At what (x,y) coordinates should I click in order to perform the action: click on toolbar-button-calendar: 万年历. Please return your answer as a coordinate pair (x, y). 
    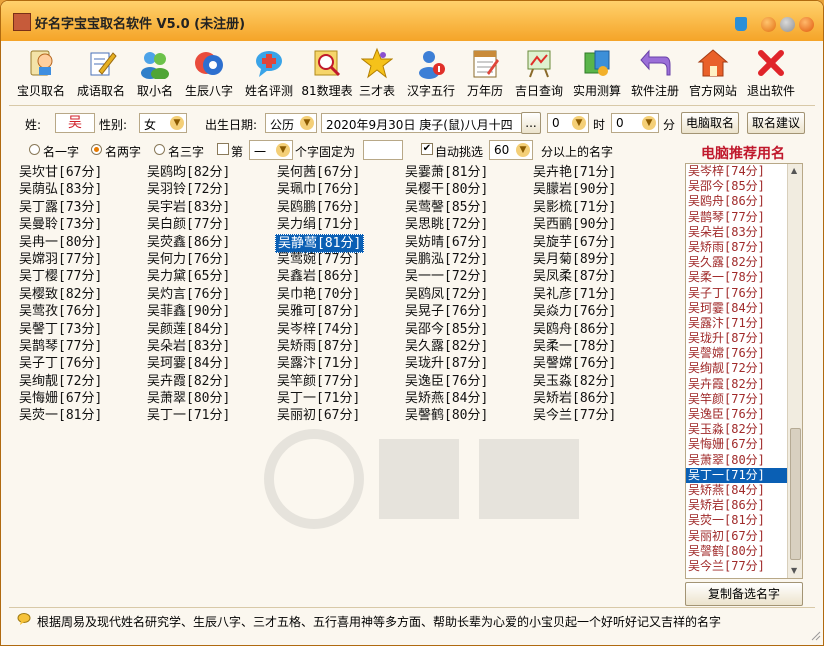
    Looking at the image, I should click on (485, 73).